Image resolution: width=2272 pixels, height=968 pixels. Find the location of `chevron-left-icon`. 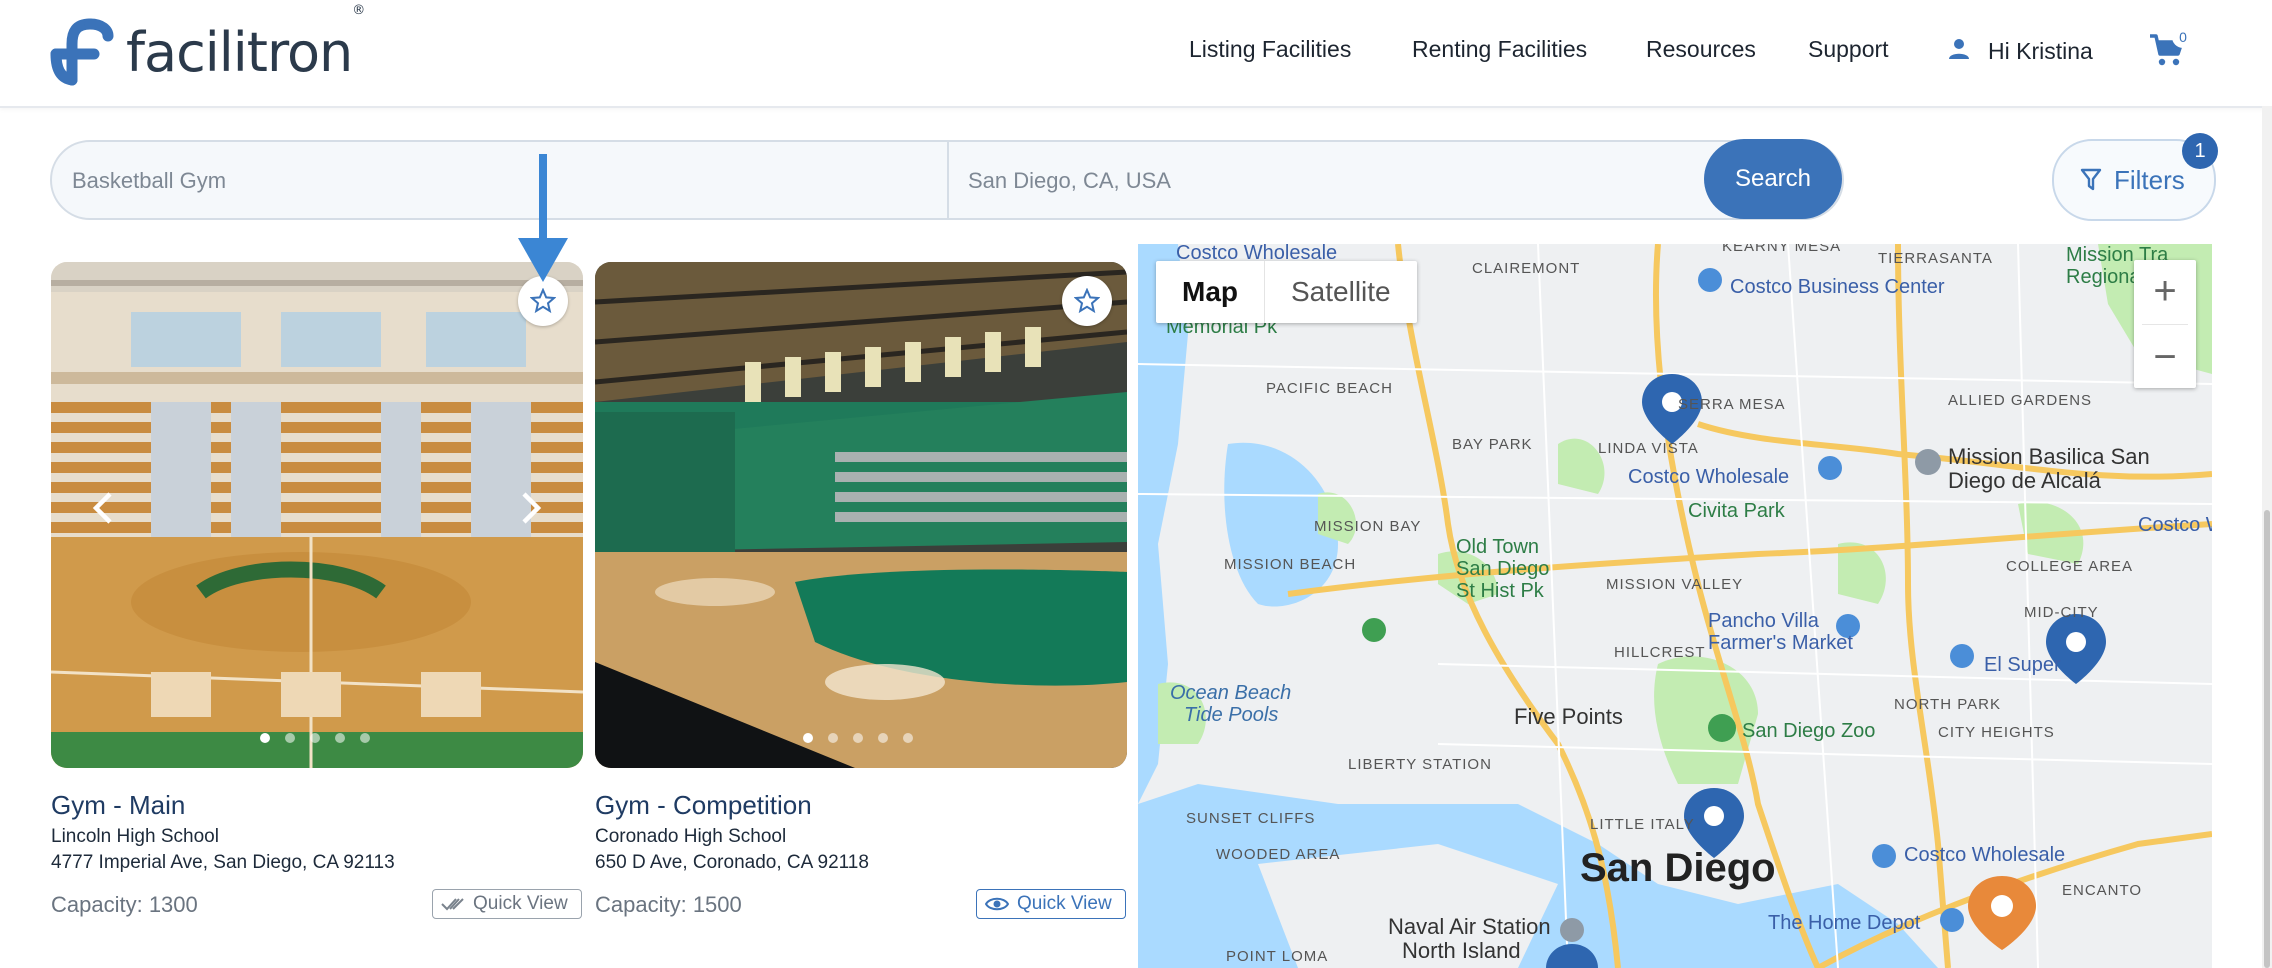

chevron-left-icon is located at coordinates (103, 508).